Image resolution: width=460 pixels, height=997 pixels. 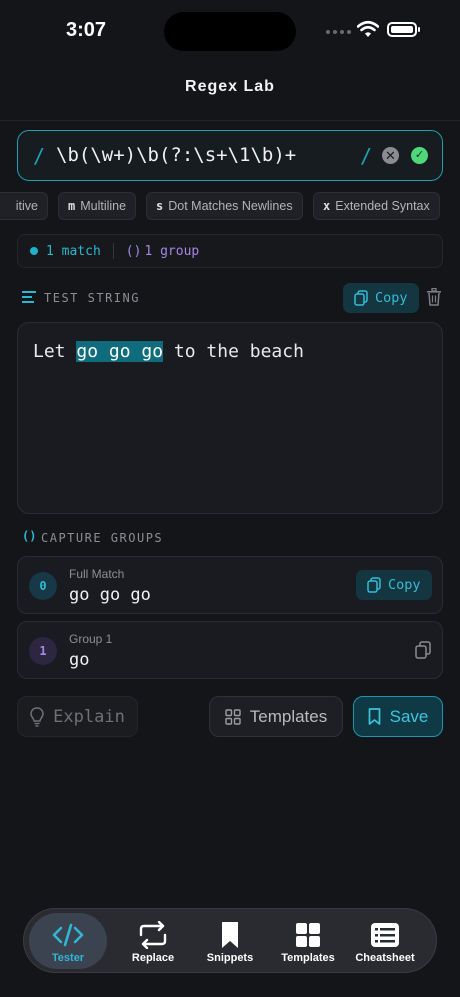 What do you see at coordinates (434, 297) in the screenshot?
I see `trash-icon` at bounding box center [434, 297].